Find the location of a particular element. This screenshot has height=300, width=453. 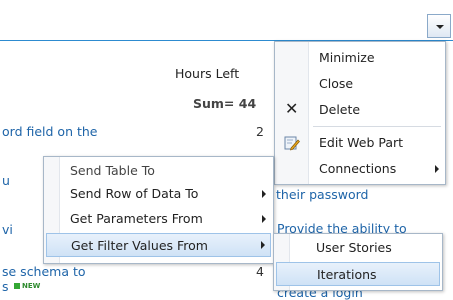

new-badge-label: NEW is located at coordinates (31, 286).